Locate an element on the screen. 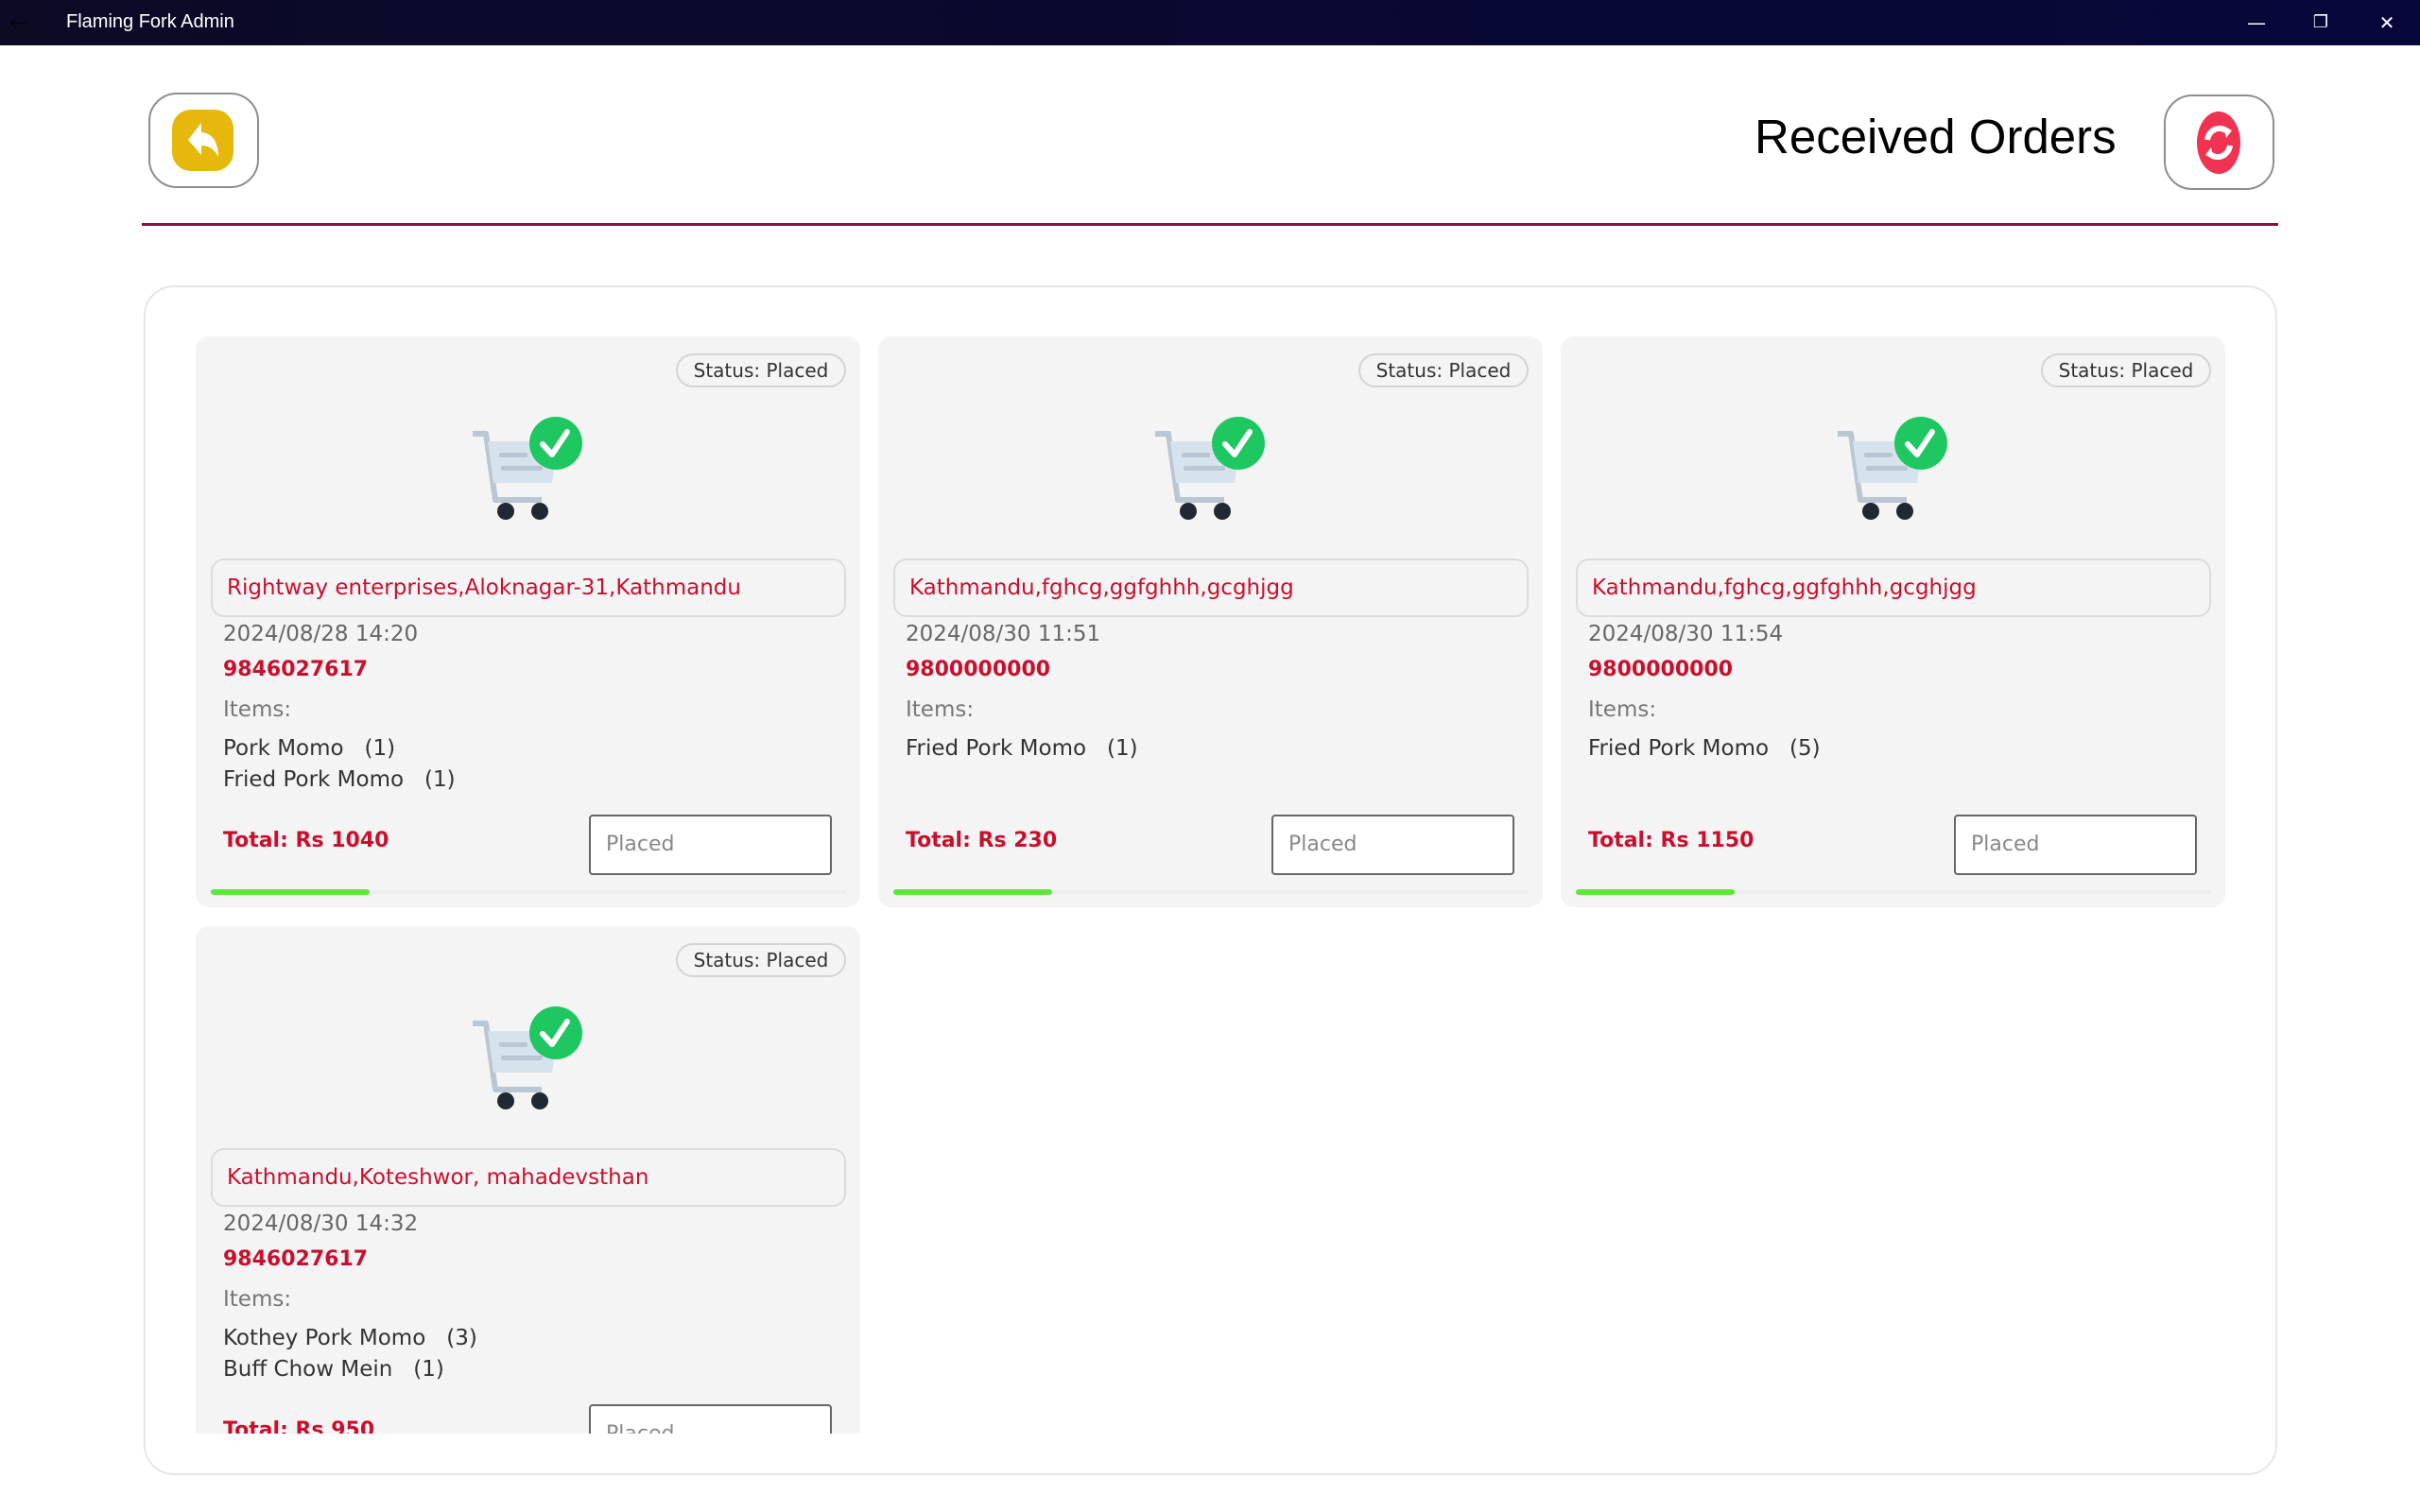 This screenshot has height=1512, width=2420. order-date: 2024/08/28 14:20 is located at coordinates (321, 634).